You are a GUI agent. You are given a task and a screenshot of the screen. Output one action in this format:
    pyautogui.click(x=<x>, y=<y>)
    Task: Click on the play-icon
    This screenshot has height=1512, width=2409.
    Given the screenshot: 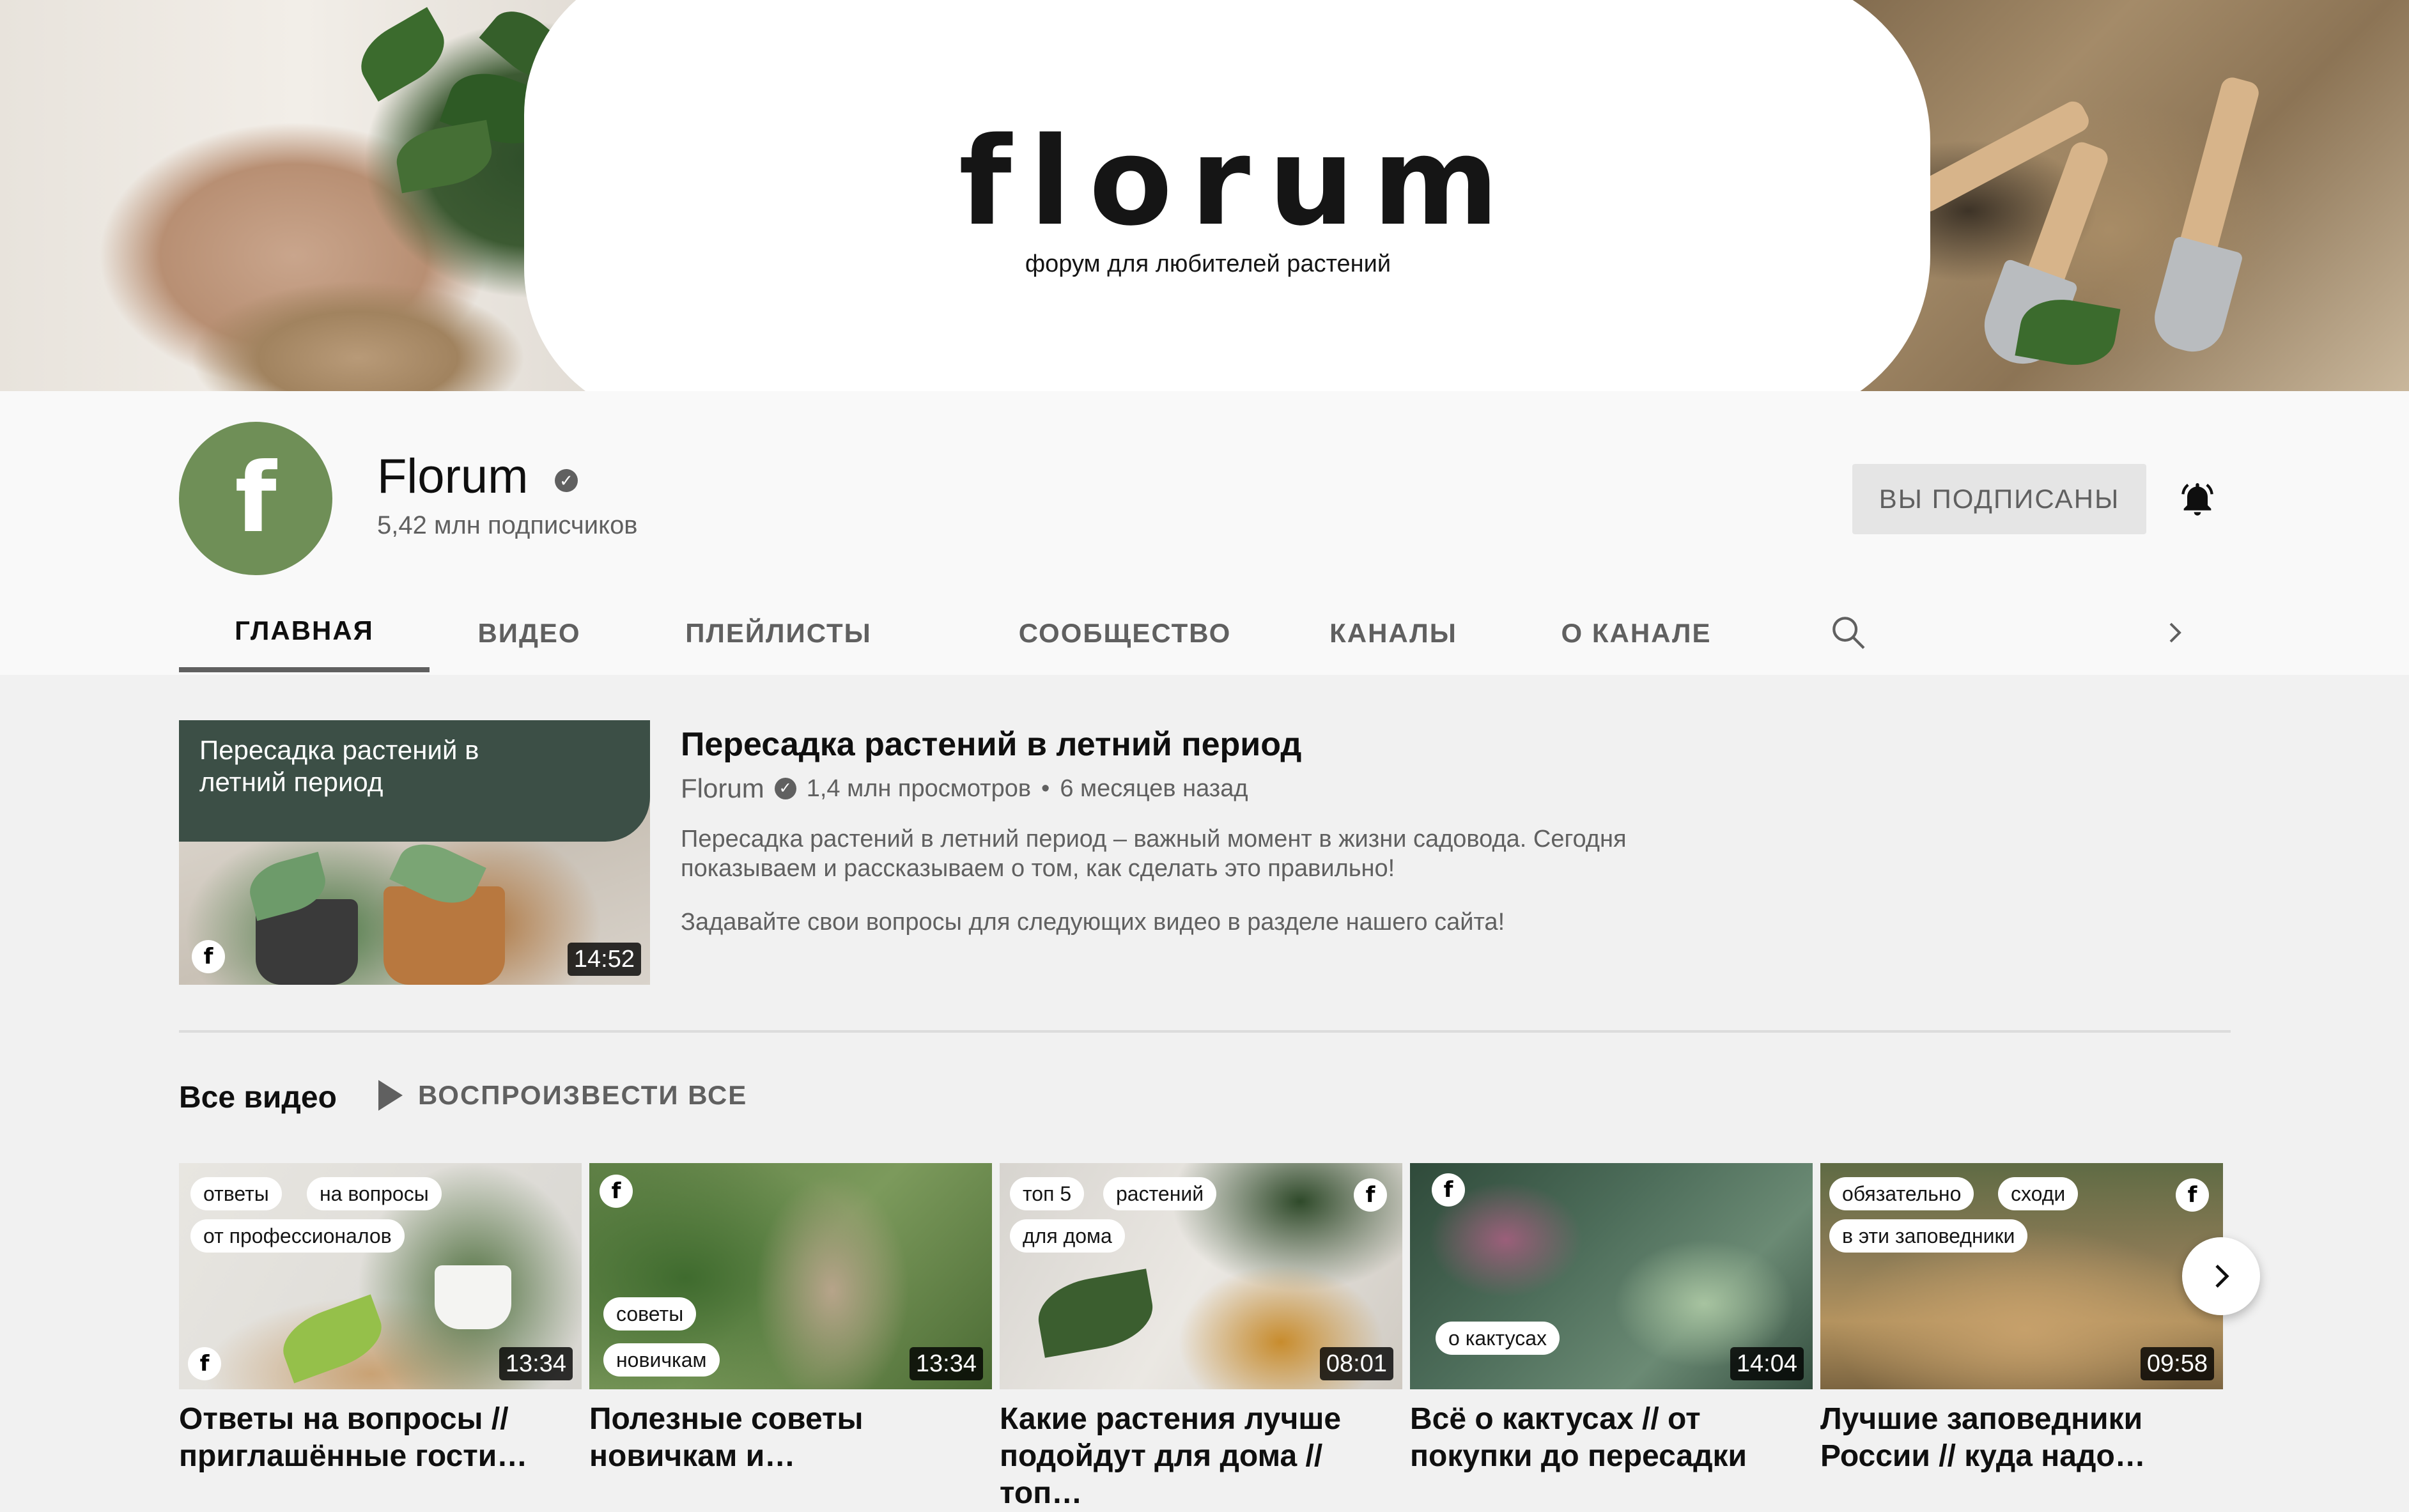 What is the action you would take?
    pyautogui.click(x=391, y=1096)
    